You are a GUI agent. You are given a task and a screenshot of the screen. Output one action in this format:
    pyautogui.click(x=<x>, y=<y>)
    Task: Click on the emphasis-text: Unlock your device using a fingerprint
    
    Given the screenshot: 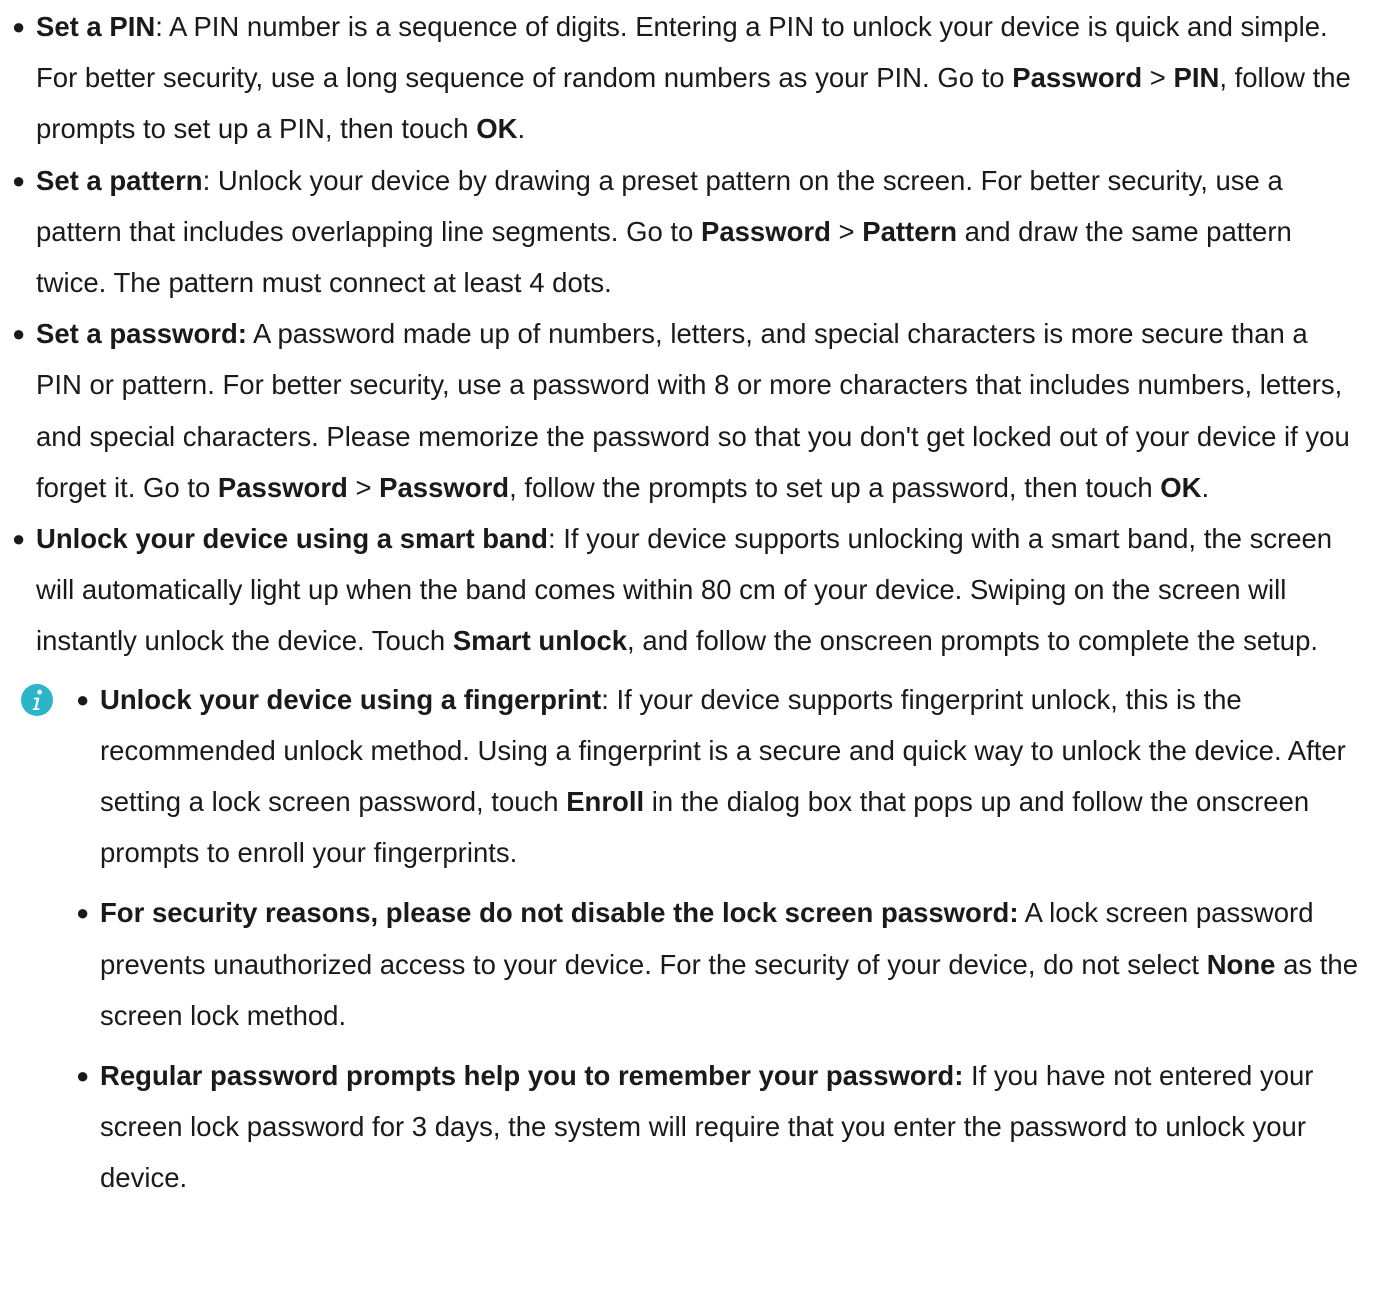 What is the action you would take?
    pyautogui.click(x=351, y=699)
    